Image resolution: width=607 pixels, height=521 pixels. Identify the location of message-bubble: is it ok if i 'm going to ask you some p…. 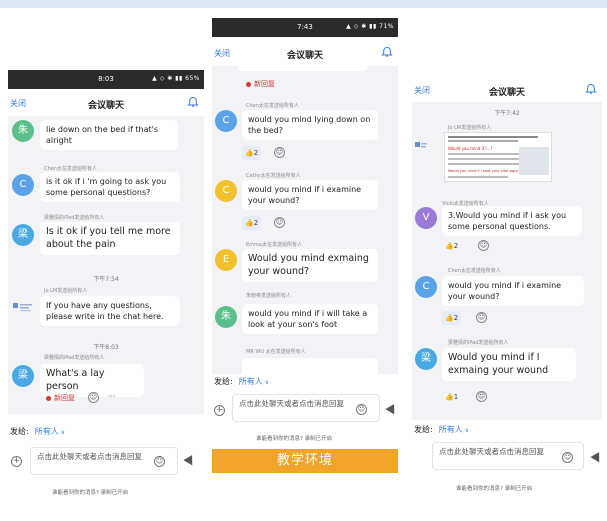
(110, 187).